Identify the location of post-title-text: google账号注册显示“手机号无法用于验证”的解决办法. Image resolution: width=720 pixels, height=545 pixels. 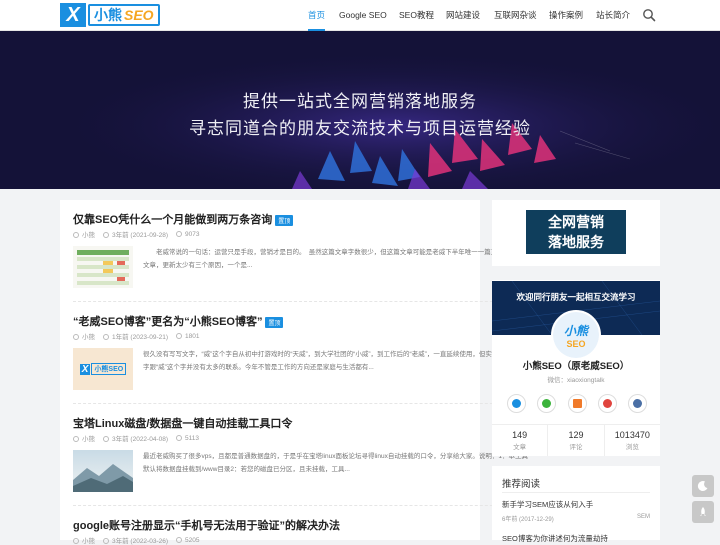
(206, 526).